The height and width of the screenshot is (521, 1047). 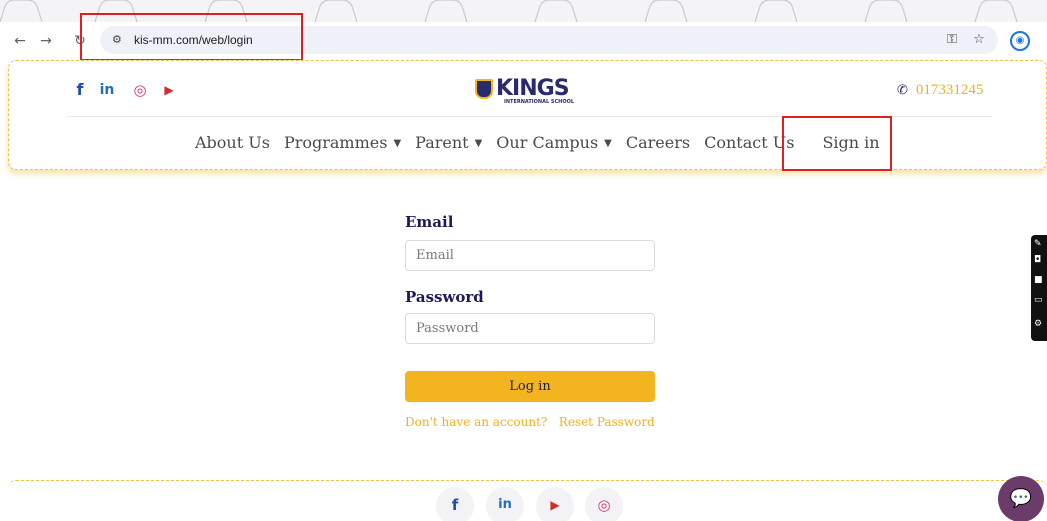 What do you see at coordinates (1040, 244) in the screenshot?
I see `pin-icon: ✎` at bounding box center [1040, 244].